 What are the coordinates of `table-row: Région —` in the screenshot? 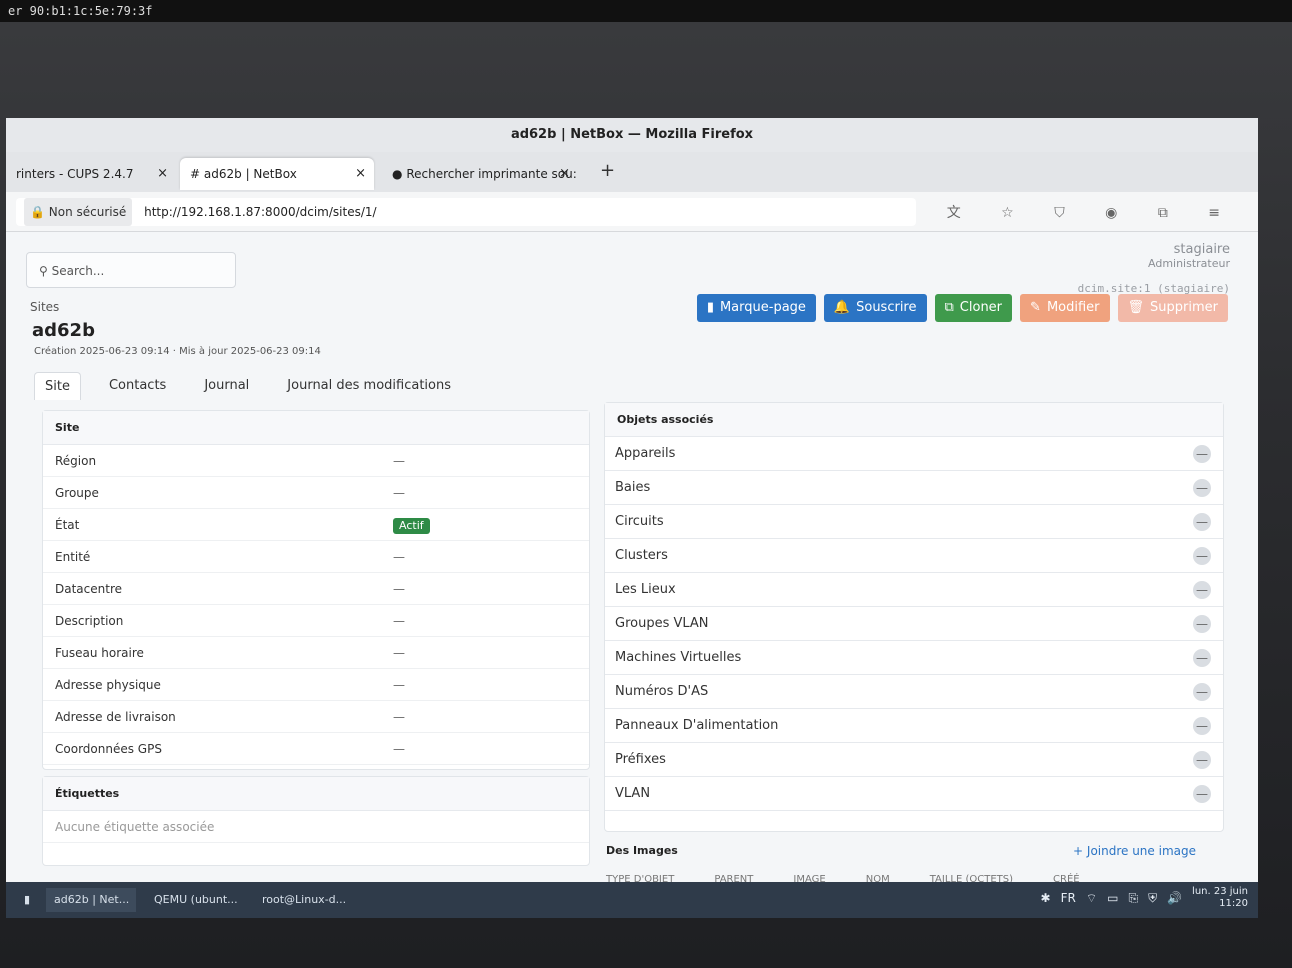 It's located at (316, 461).